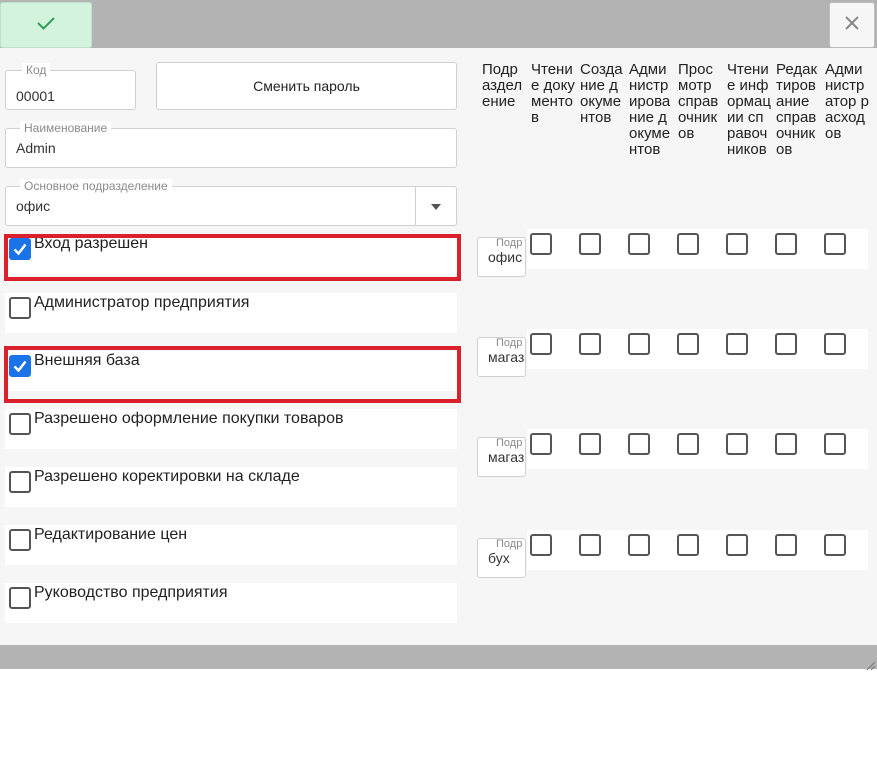 Image resolution: width=877 pixels, height=768 pixels. What do you see at coordinates (502, 85) in the screenshot?
I see `column-header: Подразделение` at bounding box center [502, 85].